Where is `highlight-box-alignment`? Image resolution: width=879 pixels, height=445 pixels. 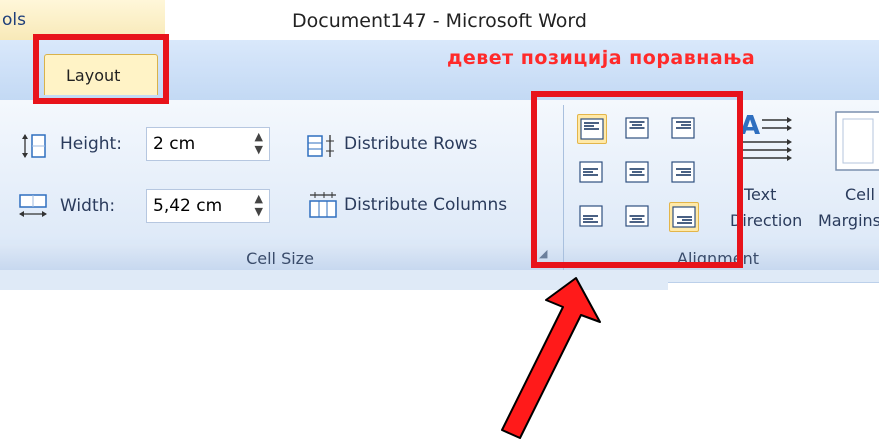 highlight-box-alignment is located at coordinates (637, 179).